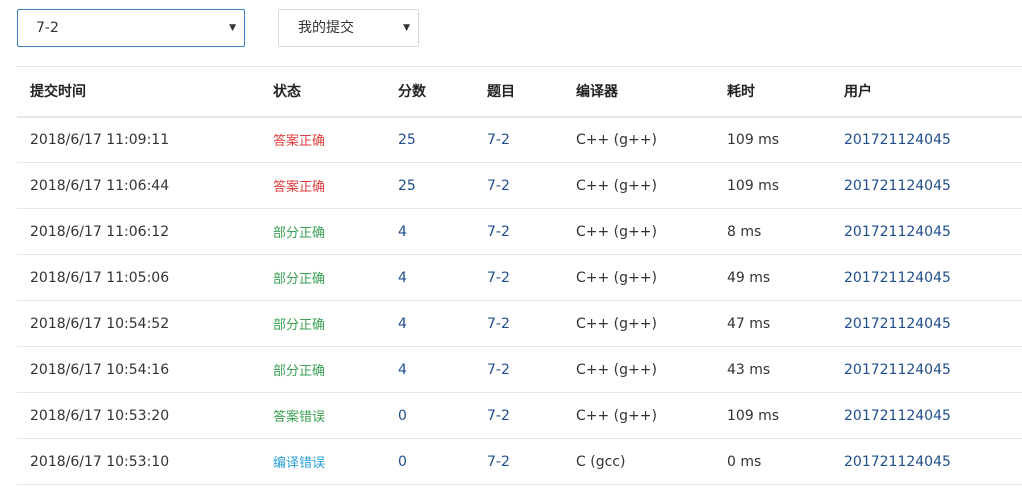 The height and width of the screenshot is (500, 1022). I want to click on header-status: 状态, so click(287, 92).